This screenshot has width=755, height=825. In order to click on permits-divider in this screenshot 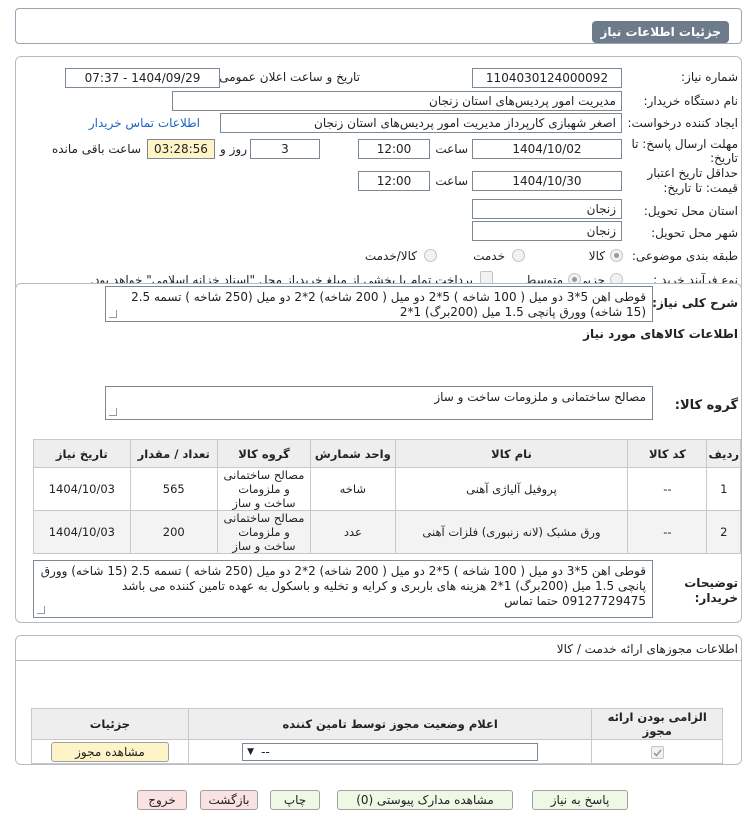, I will do `click(378, 660)`.